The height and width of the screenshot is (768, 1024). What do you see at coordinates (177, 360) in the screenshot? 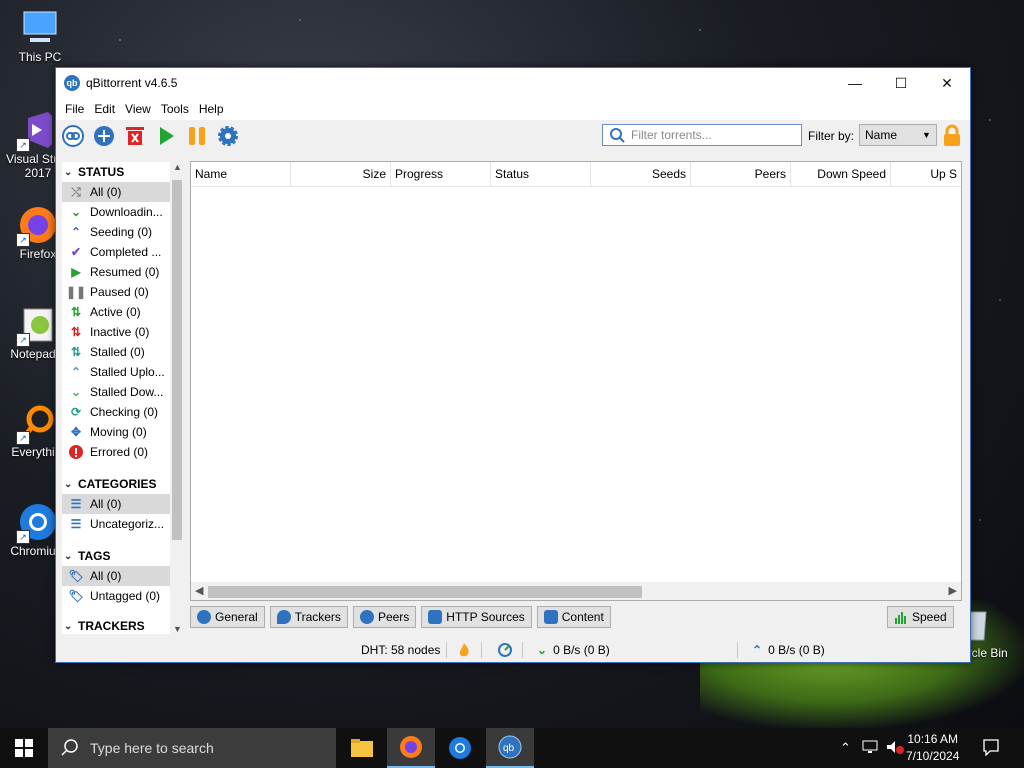
I see `sidebar-scrollbar-thumb` at bounding box center [177, 360].